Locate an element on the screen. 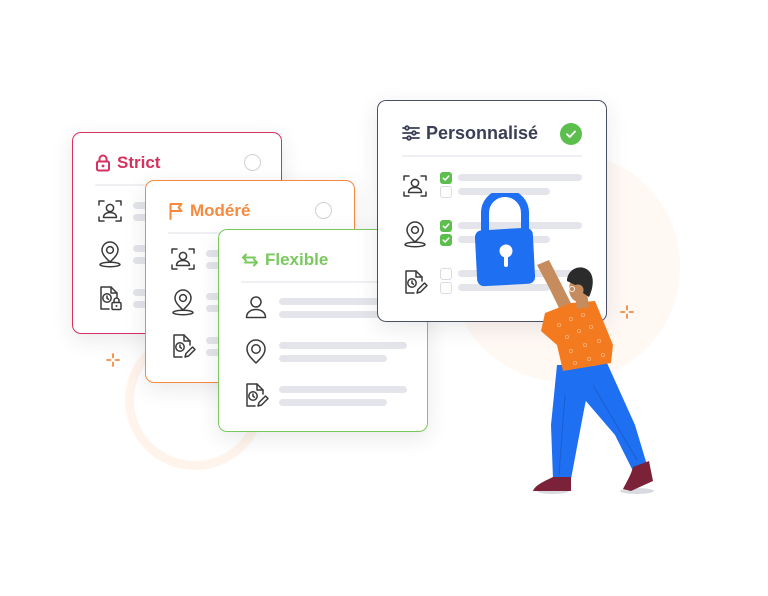 The height and width of the screenshot is (596, 768). shirt is located at coordinates (577, 336).